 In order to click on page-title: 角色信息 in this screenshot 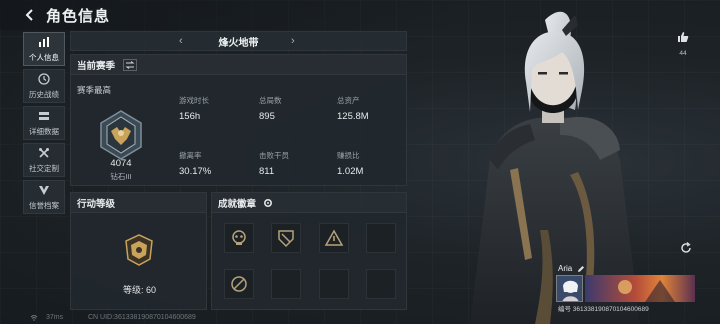, I will do `click(78, 16)`.